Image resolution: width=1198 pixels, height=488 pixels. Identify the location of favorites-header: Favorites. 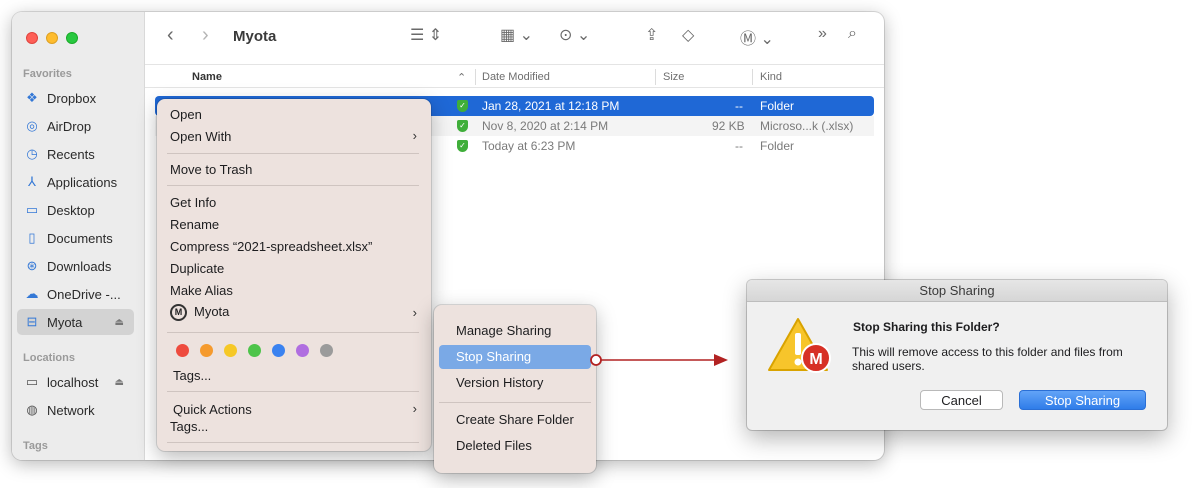
(47, 74).